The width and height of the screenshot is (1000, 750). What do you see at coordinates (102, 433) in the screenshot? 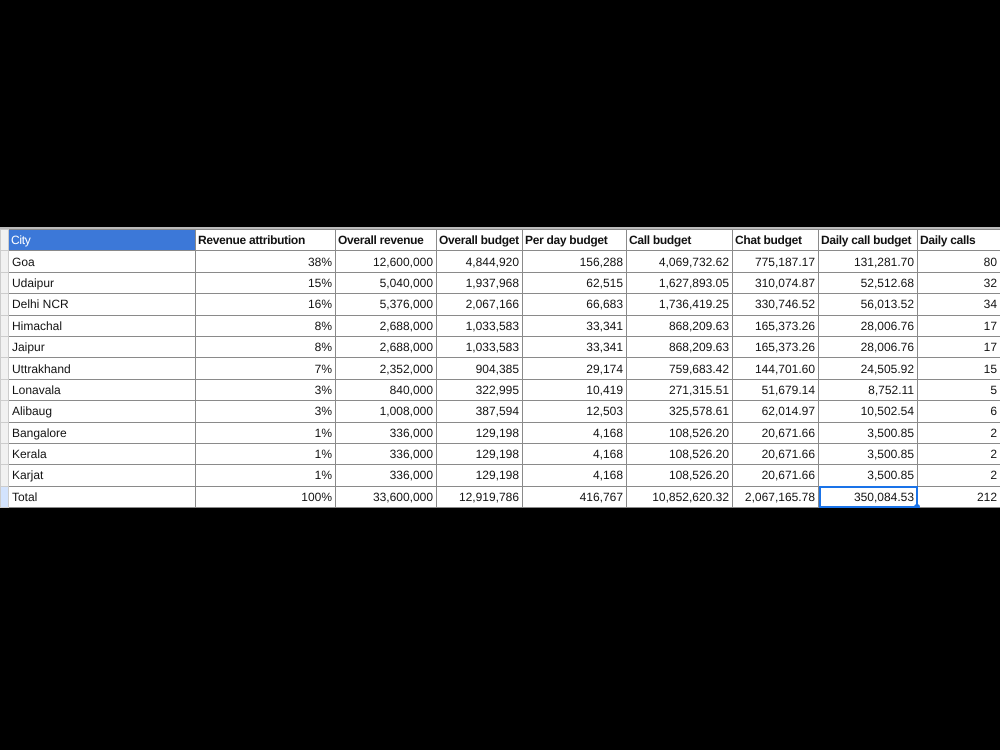
I see `table-cell: Bangalore` at bounding box center [102, 433].